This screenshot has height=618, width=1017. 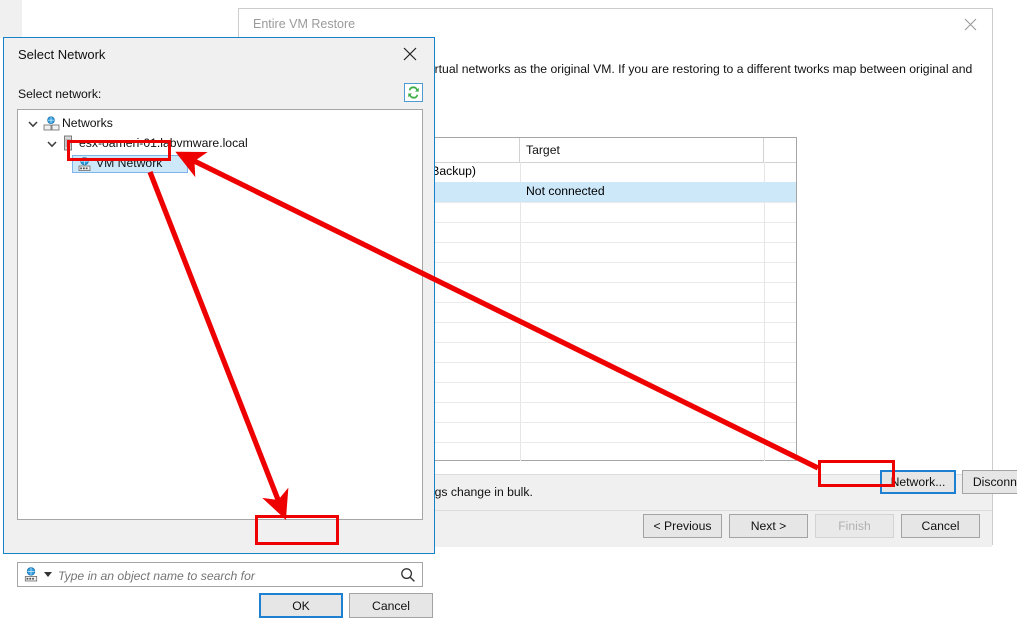 I want to click on network-object-icon, so click(x=31, y=576).